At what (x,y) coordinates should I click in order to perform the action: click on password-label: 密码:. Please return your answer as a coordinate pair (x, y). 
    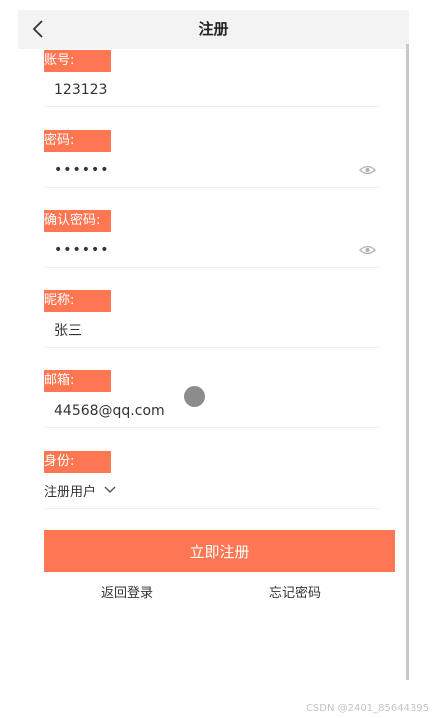
    Looking at the image, I should click on (77, 141).